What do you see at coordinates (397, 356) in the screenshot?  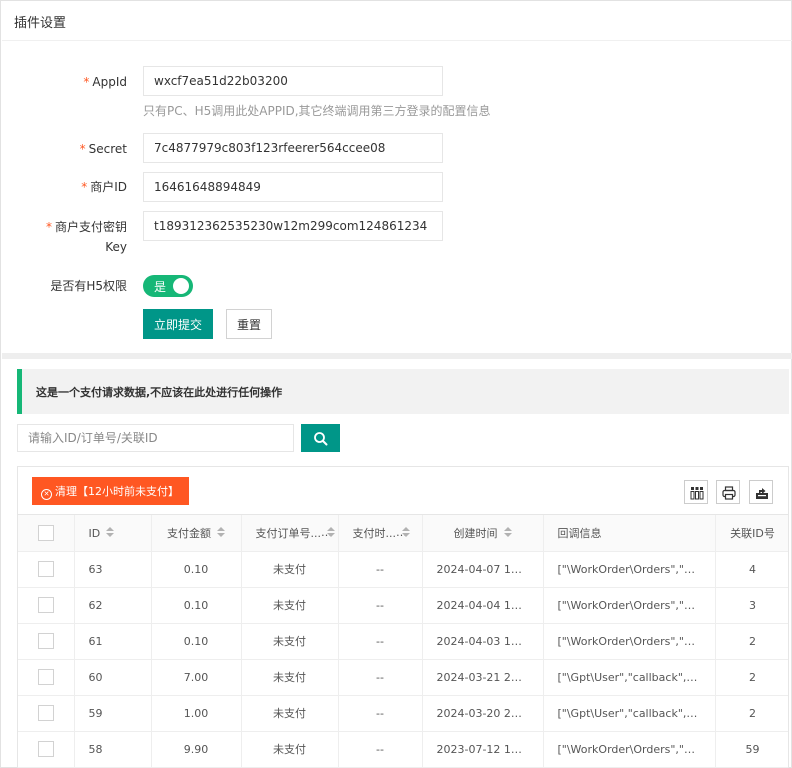 I see `section-divider` at bounding box center [397, 356].